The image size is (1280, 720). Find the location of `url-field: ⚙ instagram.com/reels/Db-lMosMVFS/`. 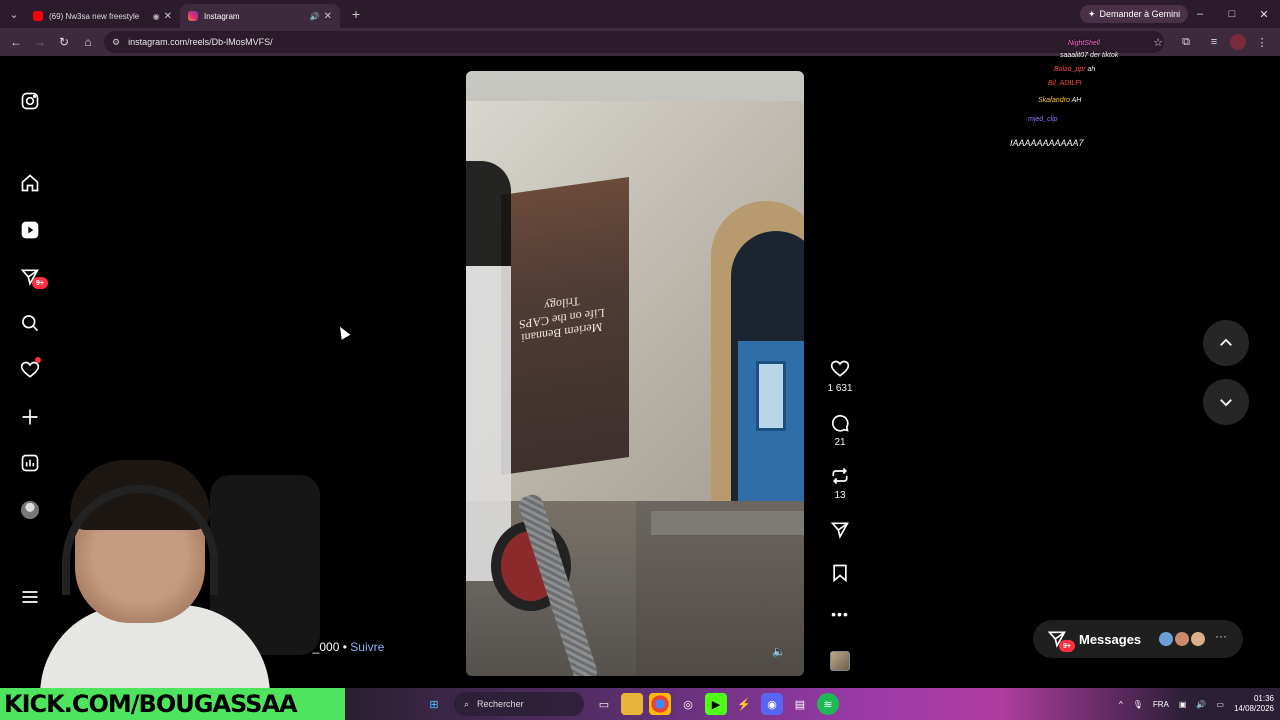

url-field: ⚙ instagram.com/reels/Db-lMosMVFS/ is located at coordinates (634, 42).